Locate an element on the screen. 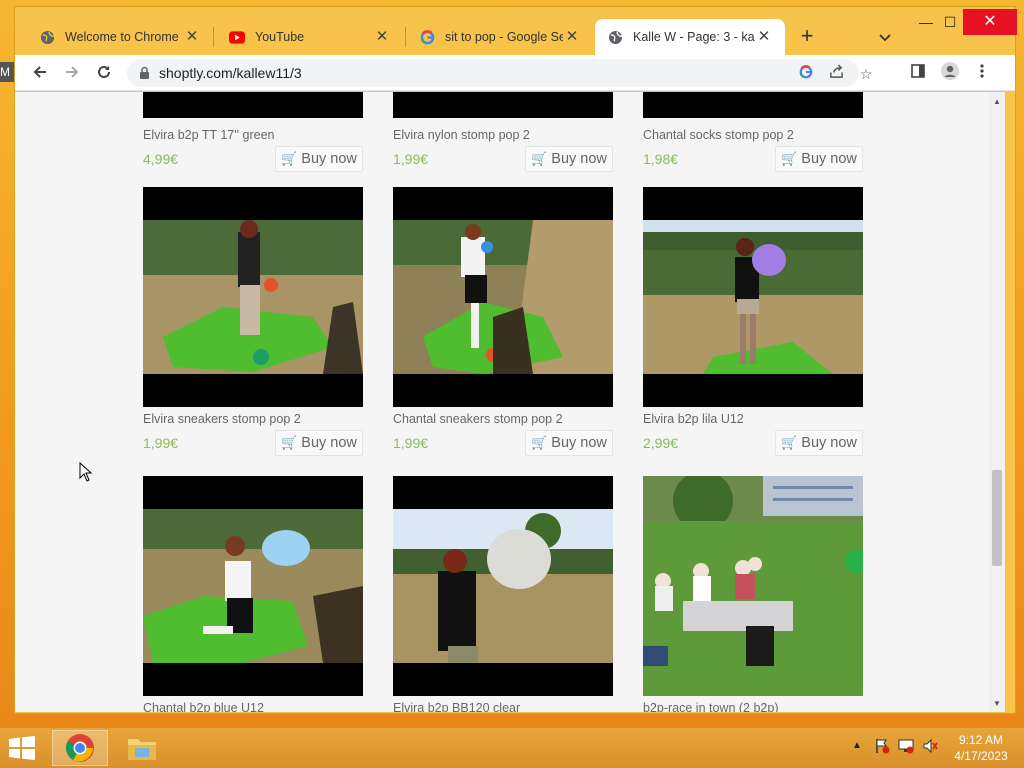  back-button is located at coordinates (40, 74).